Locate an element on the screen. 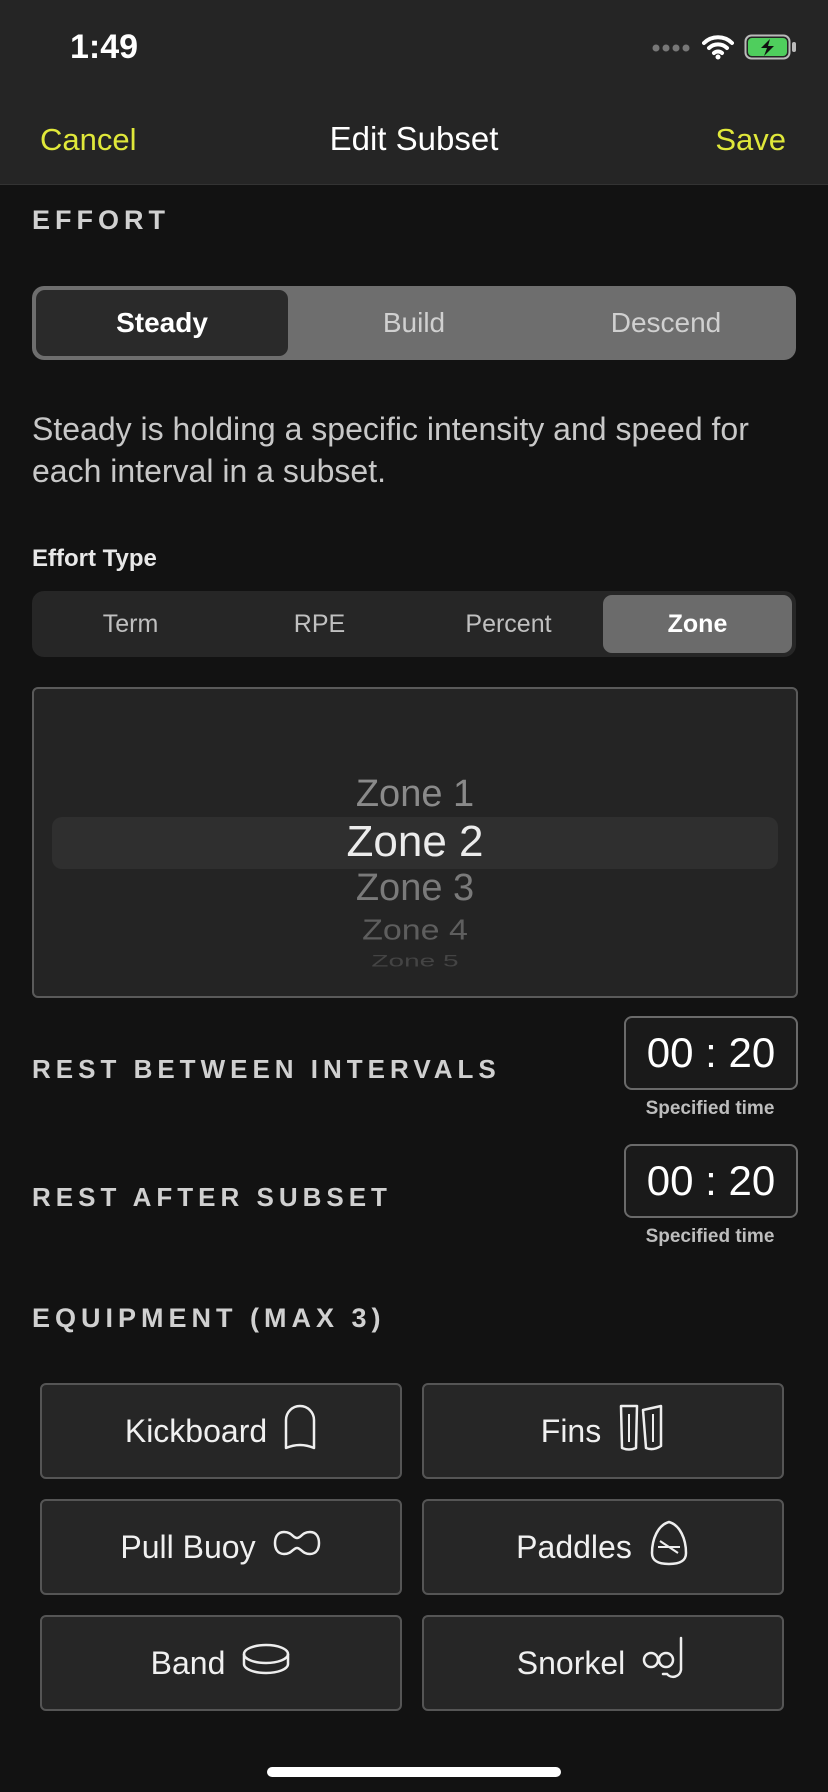 Image resolution: width=828 pixels, height=1792 pixels. status-icons is located at coordinates (725, 49).